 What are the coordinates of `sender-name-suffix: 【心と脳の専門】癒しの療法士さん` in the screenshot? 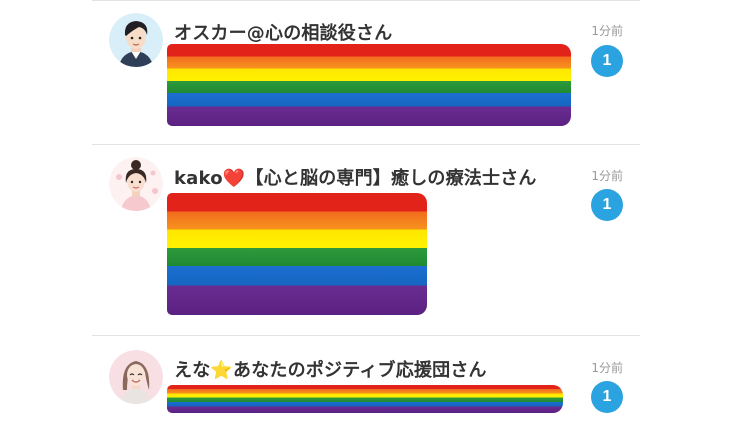 It's located at (391, 178).